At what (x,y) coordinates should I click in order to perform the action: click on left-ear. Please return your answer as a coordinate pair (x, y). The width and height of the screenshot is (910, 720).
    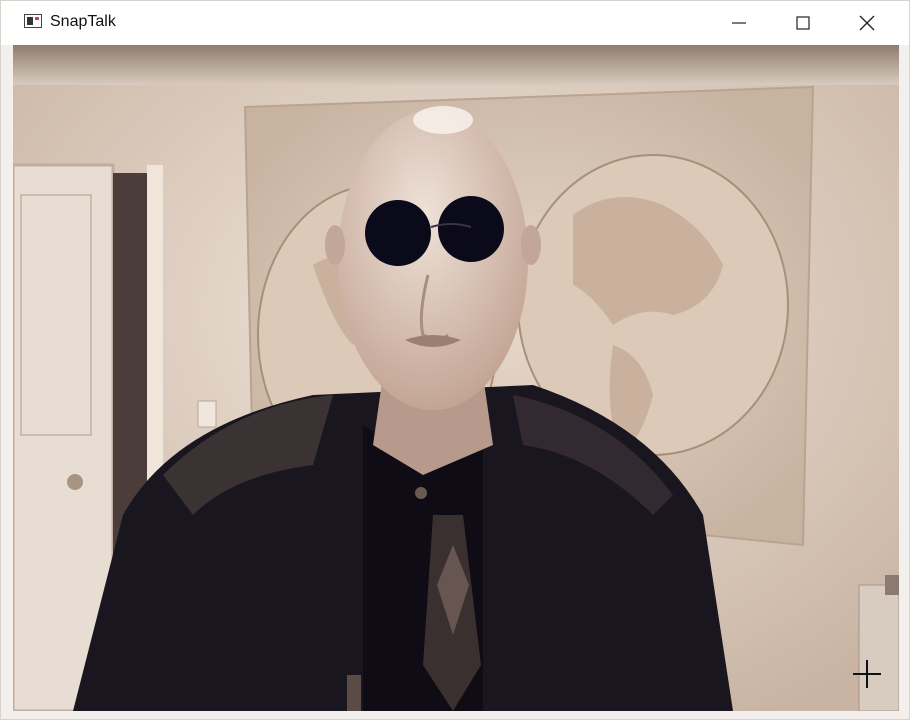
    Looking at the image, I should click on (335, 245).